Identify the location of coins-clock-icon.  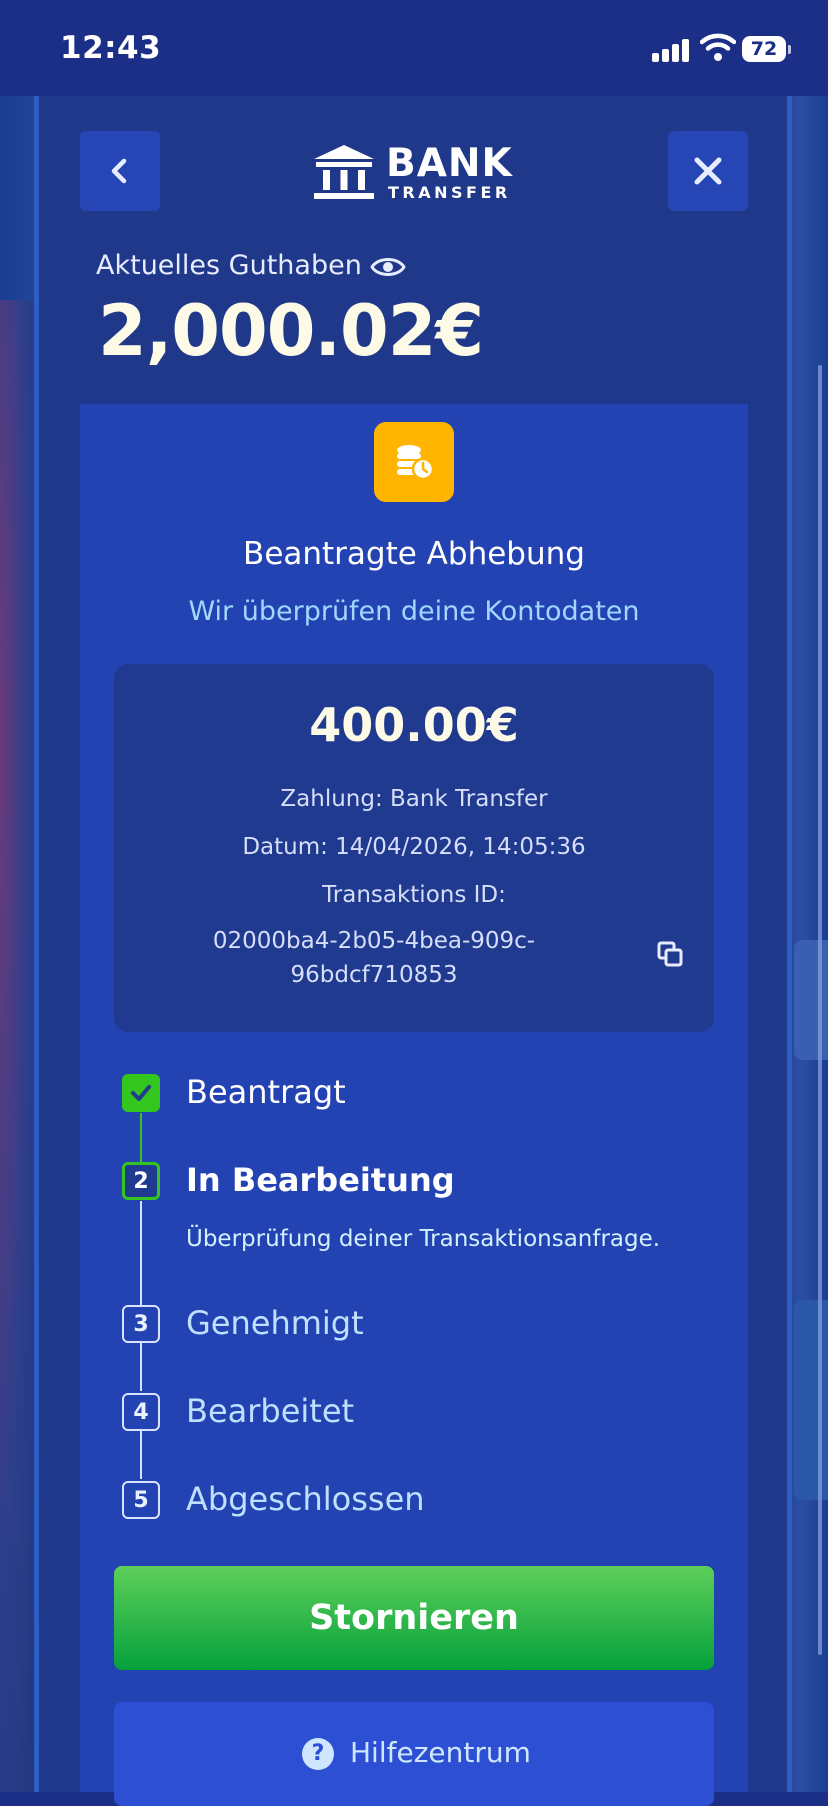
(416, 463).